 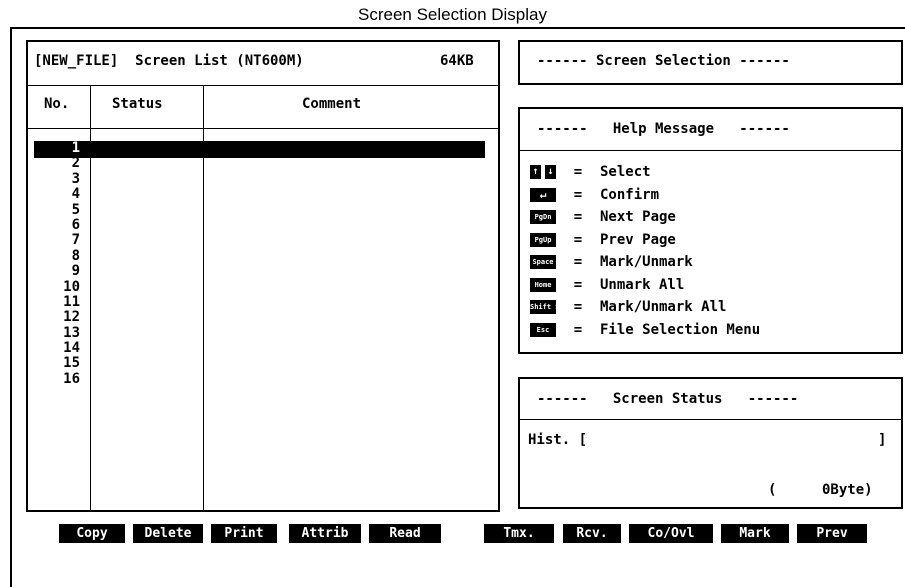 I want to click on help-message-title: ------ Help Message ------, so click(x=663, y=129).